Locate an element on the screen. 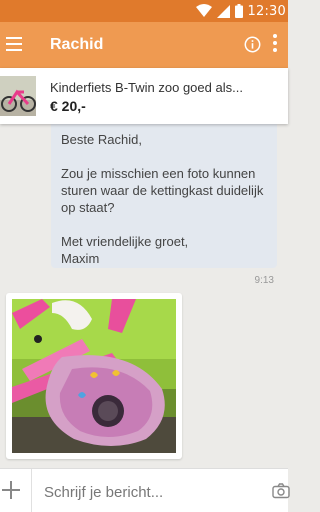  message-closing: Met vriendelijke groet, is located at coordinates (125, 241).